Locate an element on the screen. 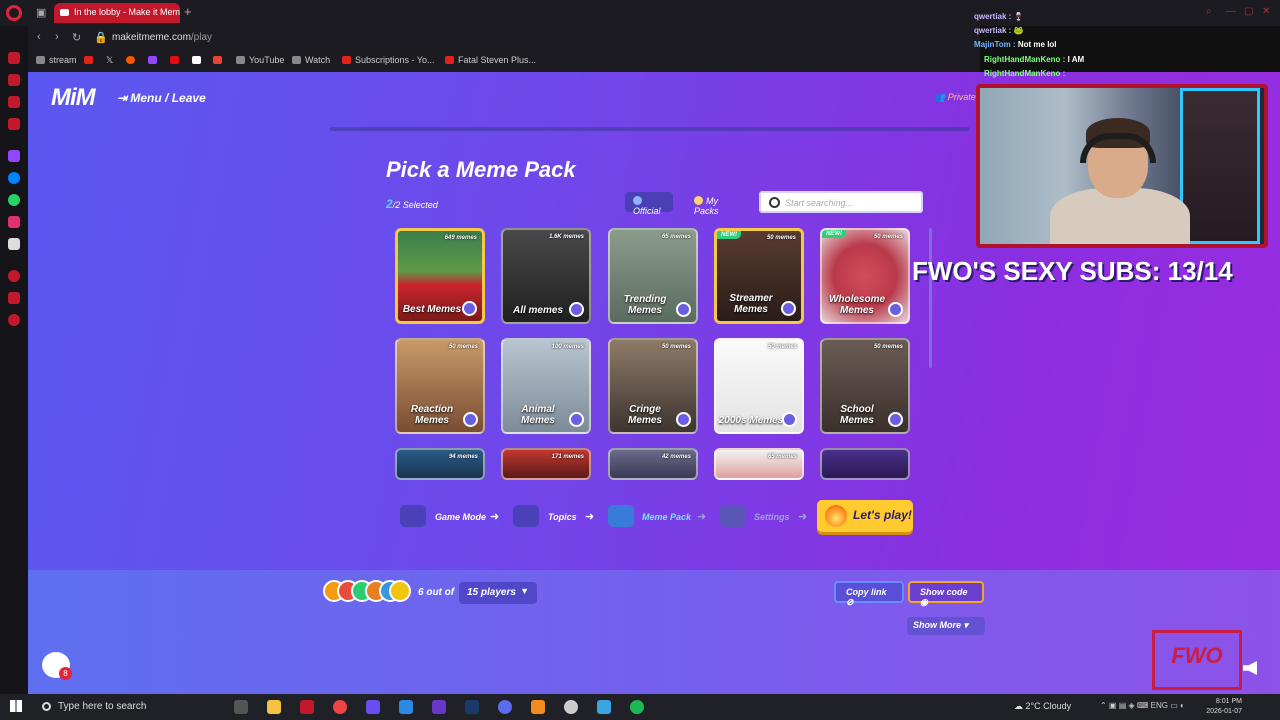 This screenshot has height=720, width=1280. tab-menu-icon: ▣ is located at coordinates (41, 12).